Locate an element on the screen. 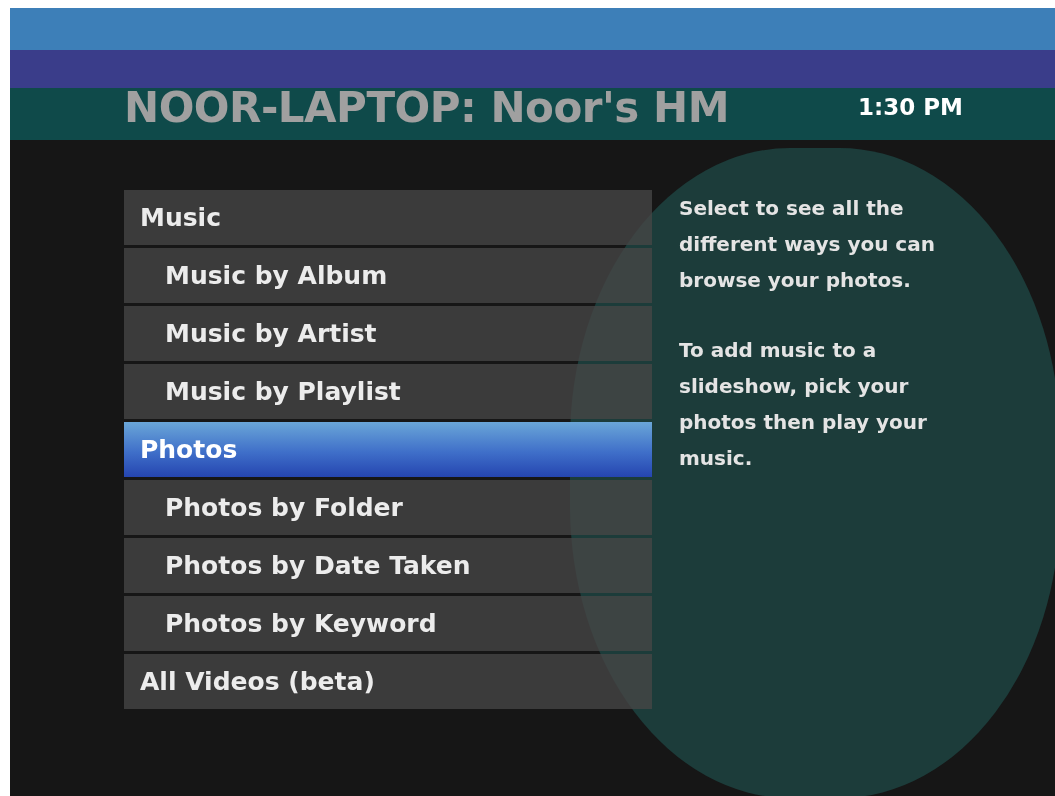  description-text: Select to see all the different ways you can browse your photos. is located at coordinates (807, 244).